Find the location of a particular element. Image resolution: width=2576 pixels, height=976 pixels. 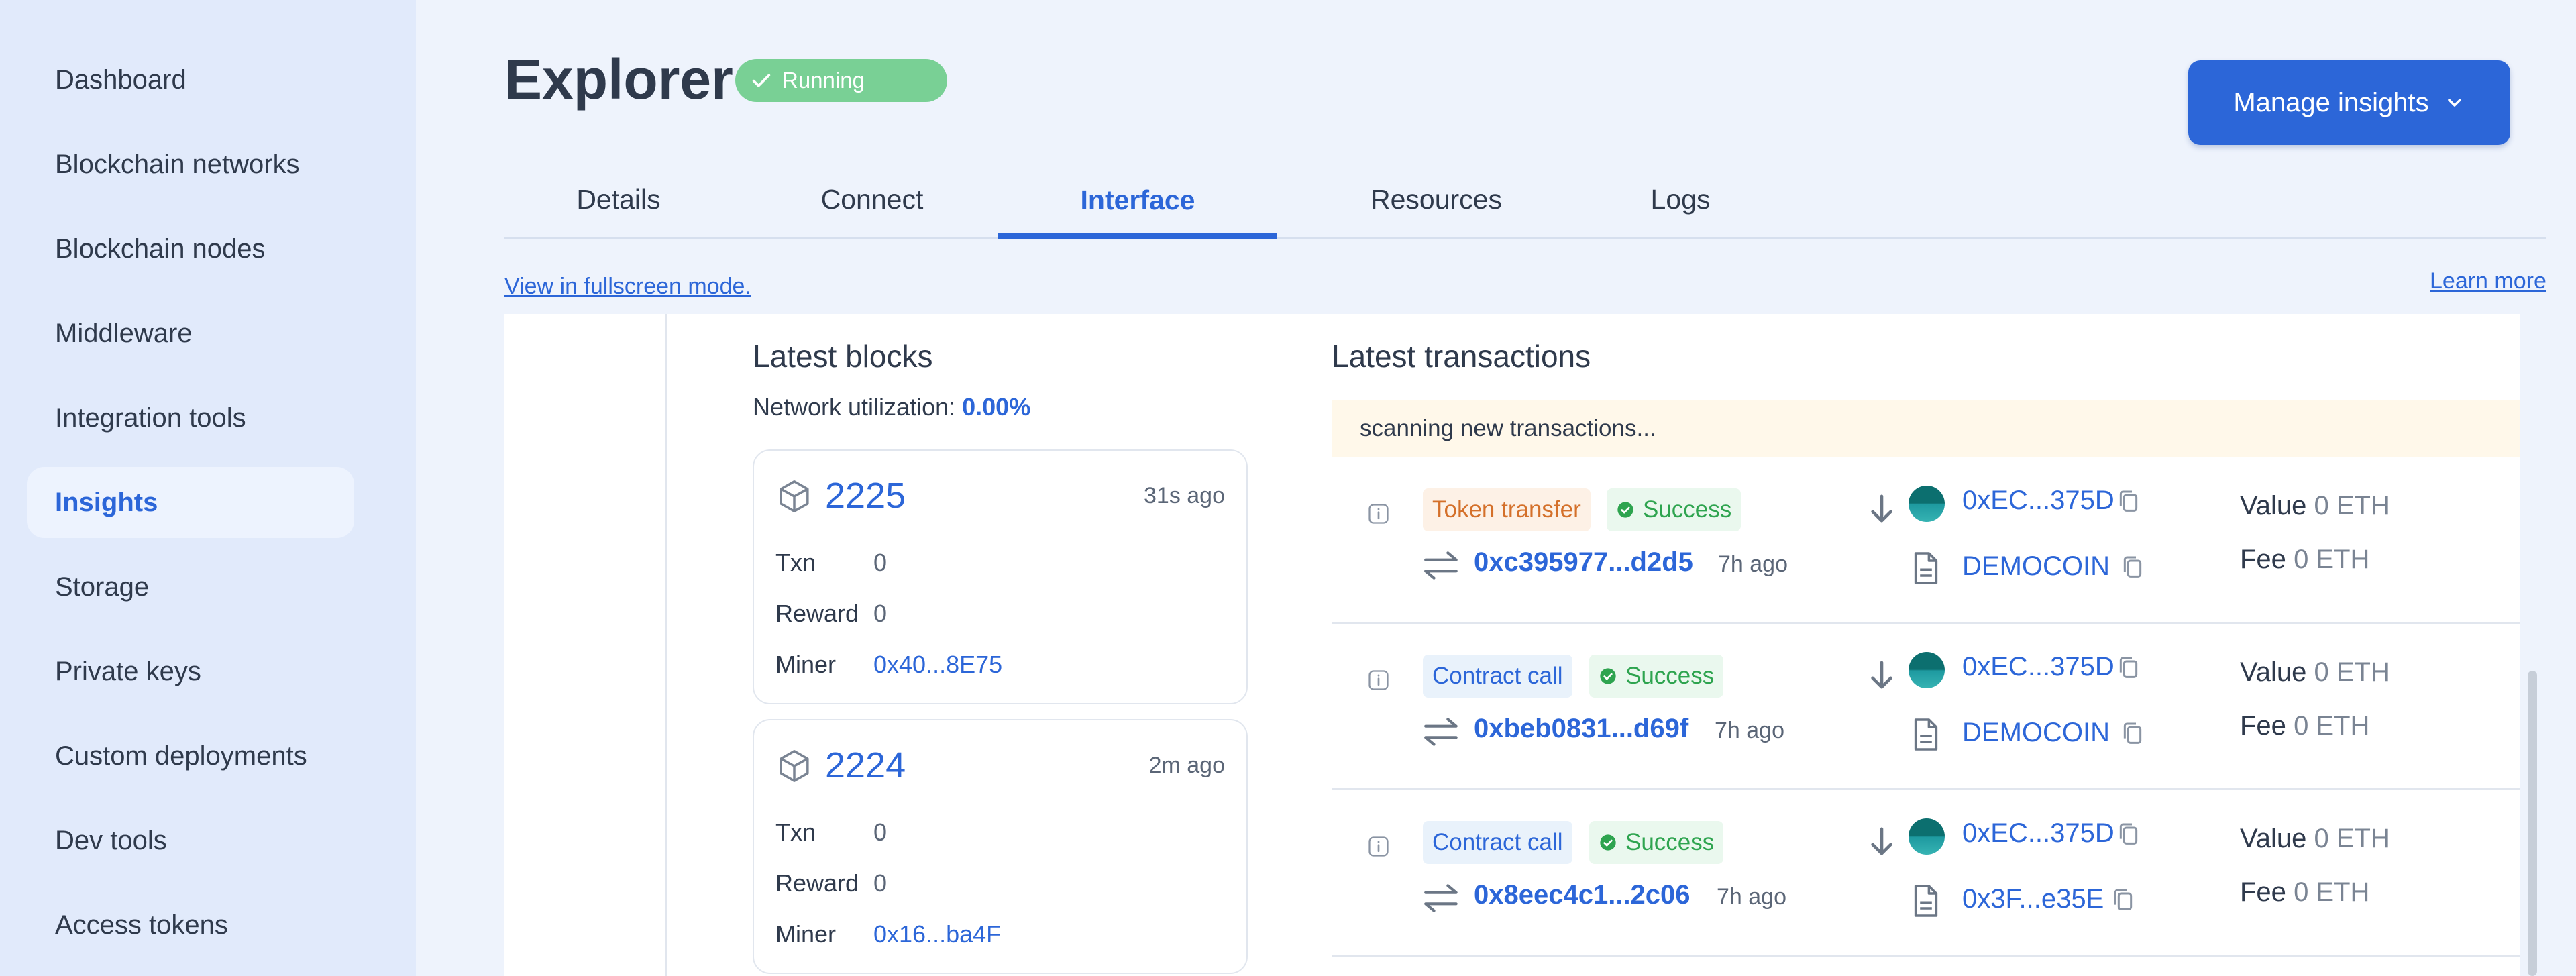

value-label: Value is located at coordinates (2273, 838).